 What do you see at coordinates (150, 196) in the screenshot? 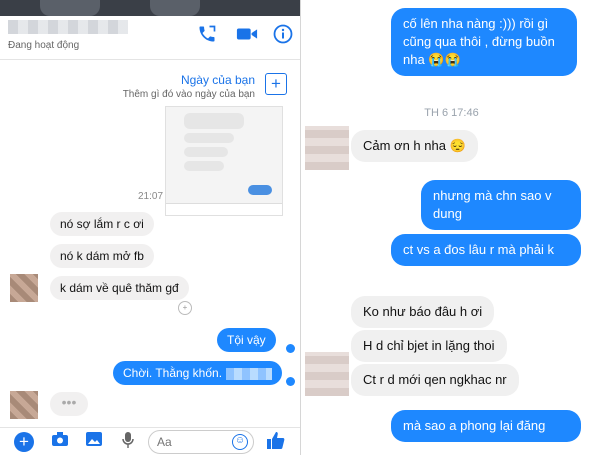
I see `timestamp: 21:07` at bounding box center [150, 196].